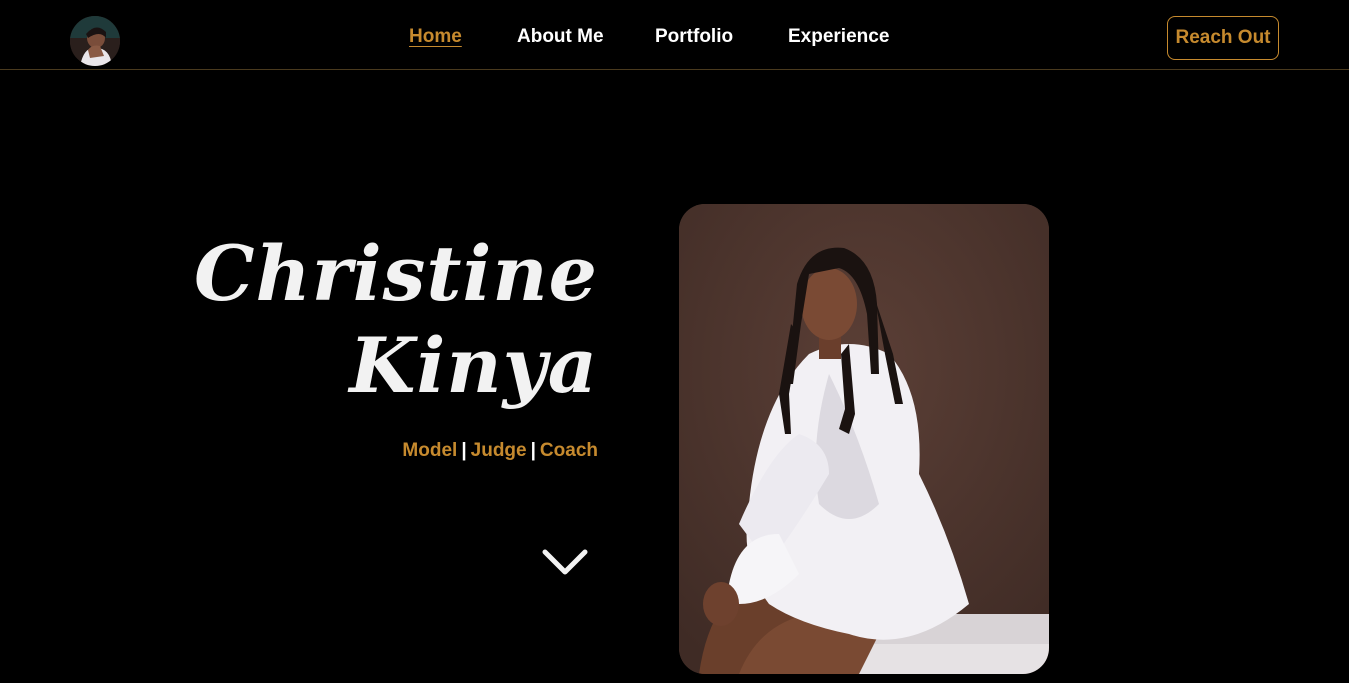 This screenshot has width=1349, height=683. I want to click on hero-last-name: Kinya, so click(473, 365).